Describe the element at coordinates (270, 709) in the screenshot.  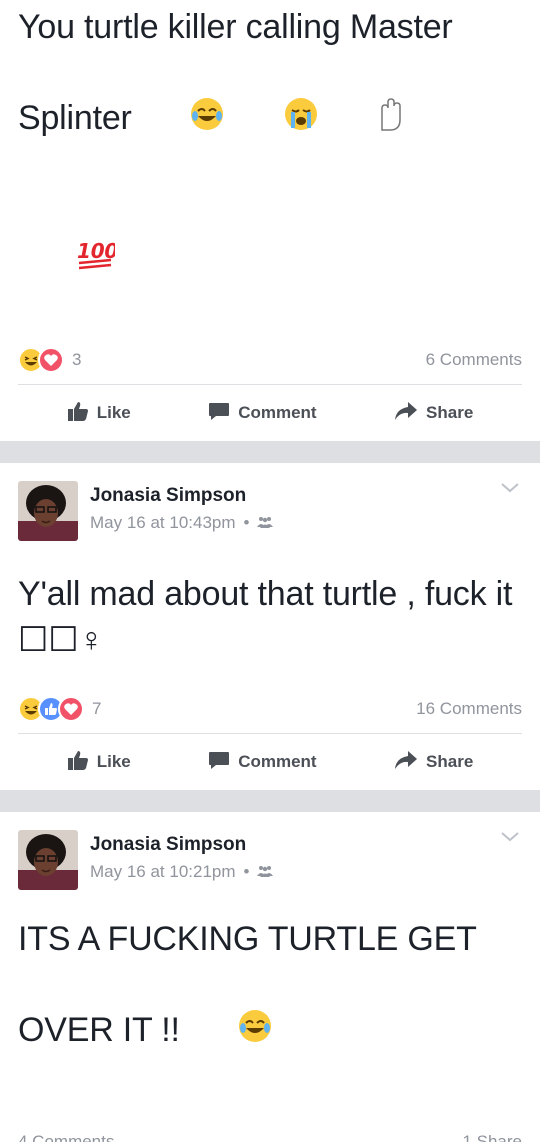
I see `reactions-bar: 7 16 Comments` at that location.